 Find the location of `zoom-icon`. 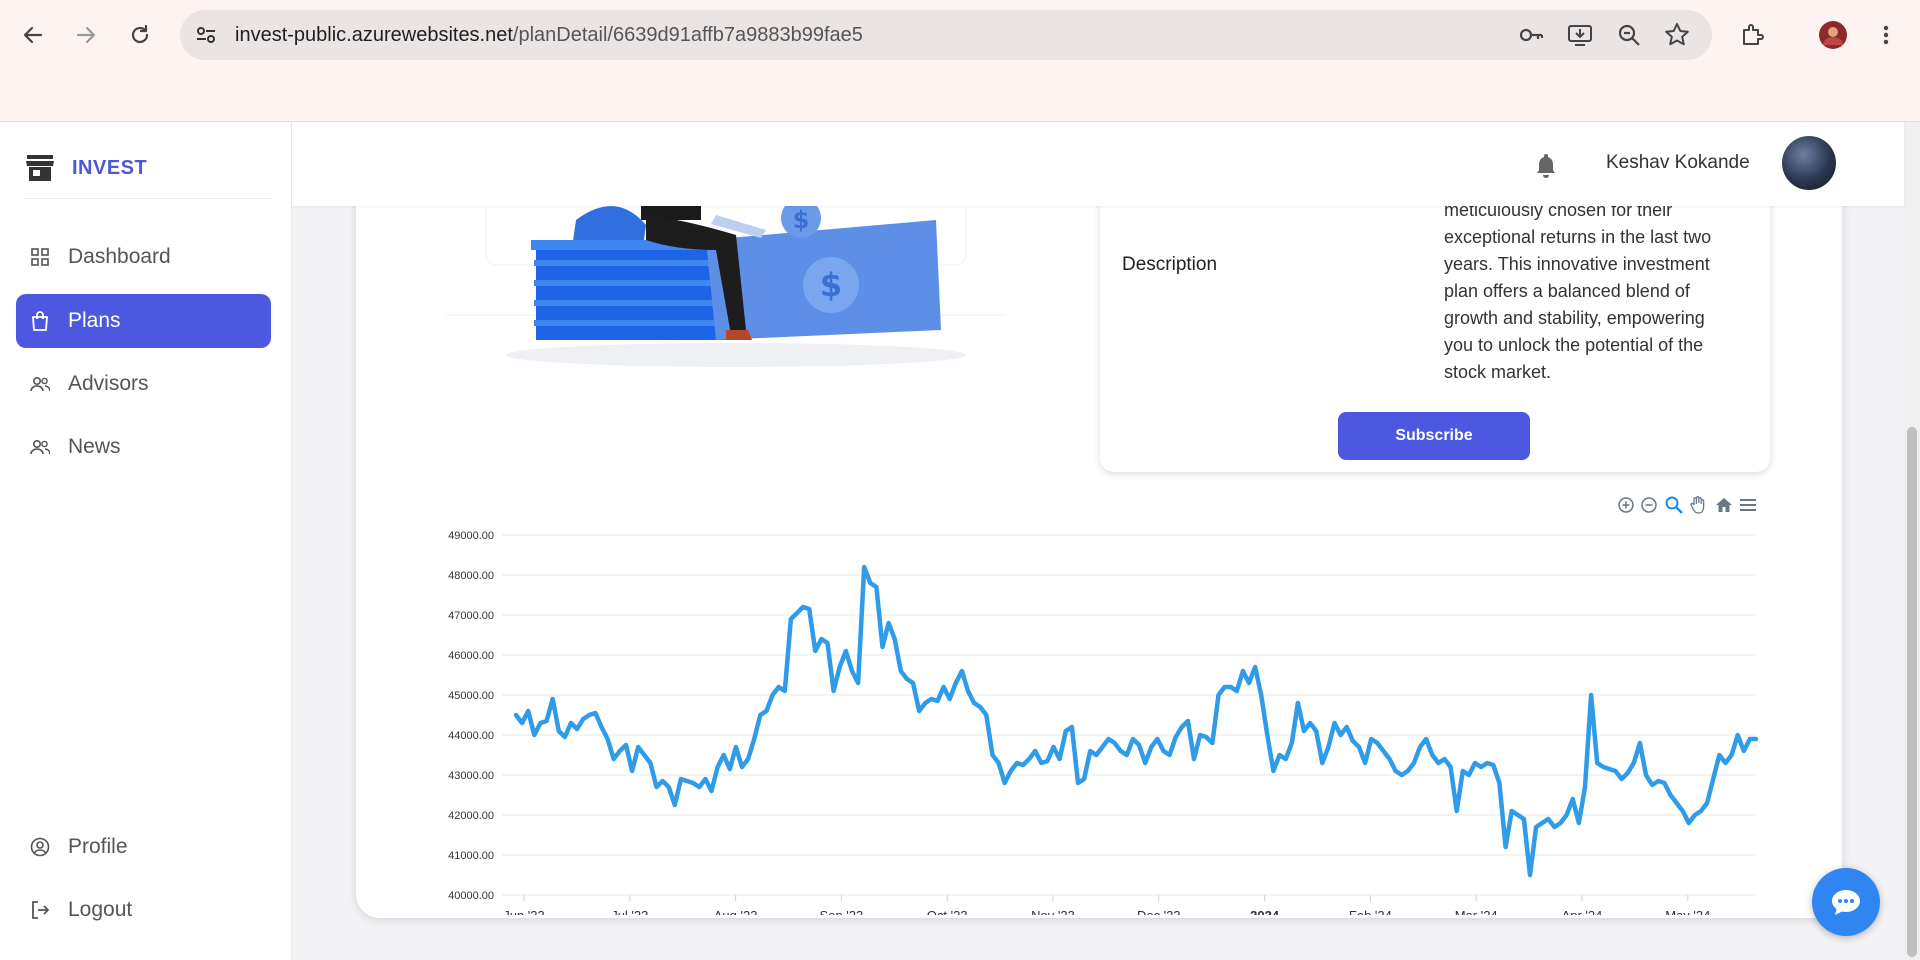

zoom-icon is located at coordinates (1629, 35).